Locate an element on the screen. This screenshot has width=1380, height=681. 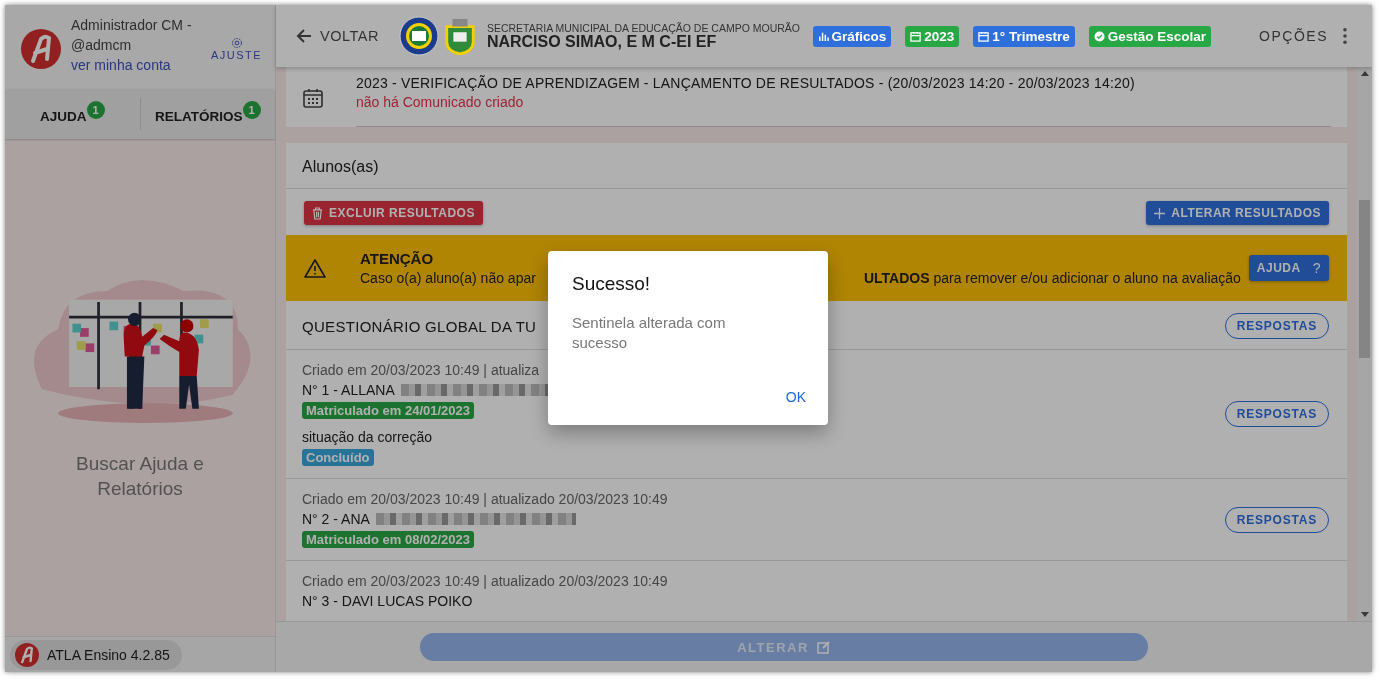
event-title: 2023 - VERIFICAÇÃO DE APRENDIZAGEM - LANÇAMENTO DE RESULTADOS - (20/03/2023 14:20 - 20/03/2023 14:20) is located at coordinates (746, 83).